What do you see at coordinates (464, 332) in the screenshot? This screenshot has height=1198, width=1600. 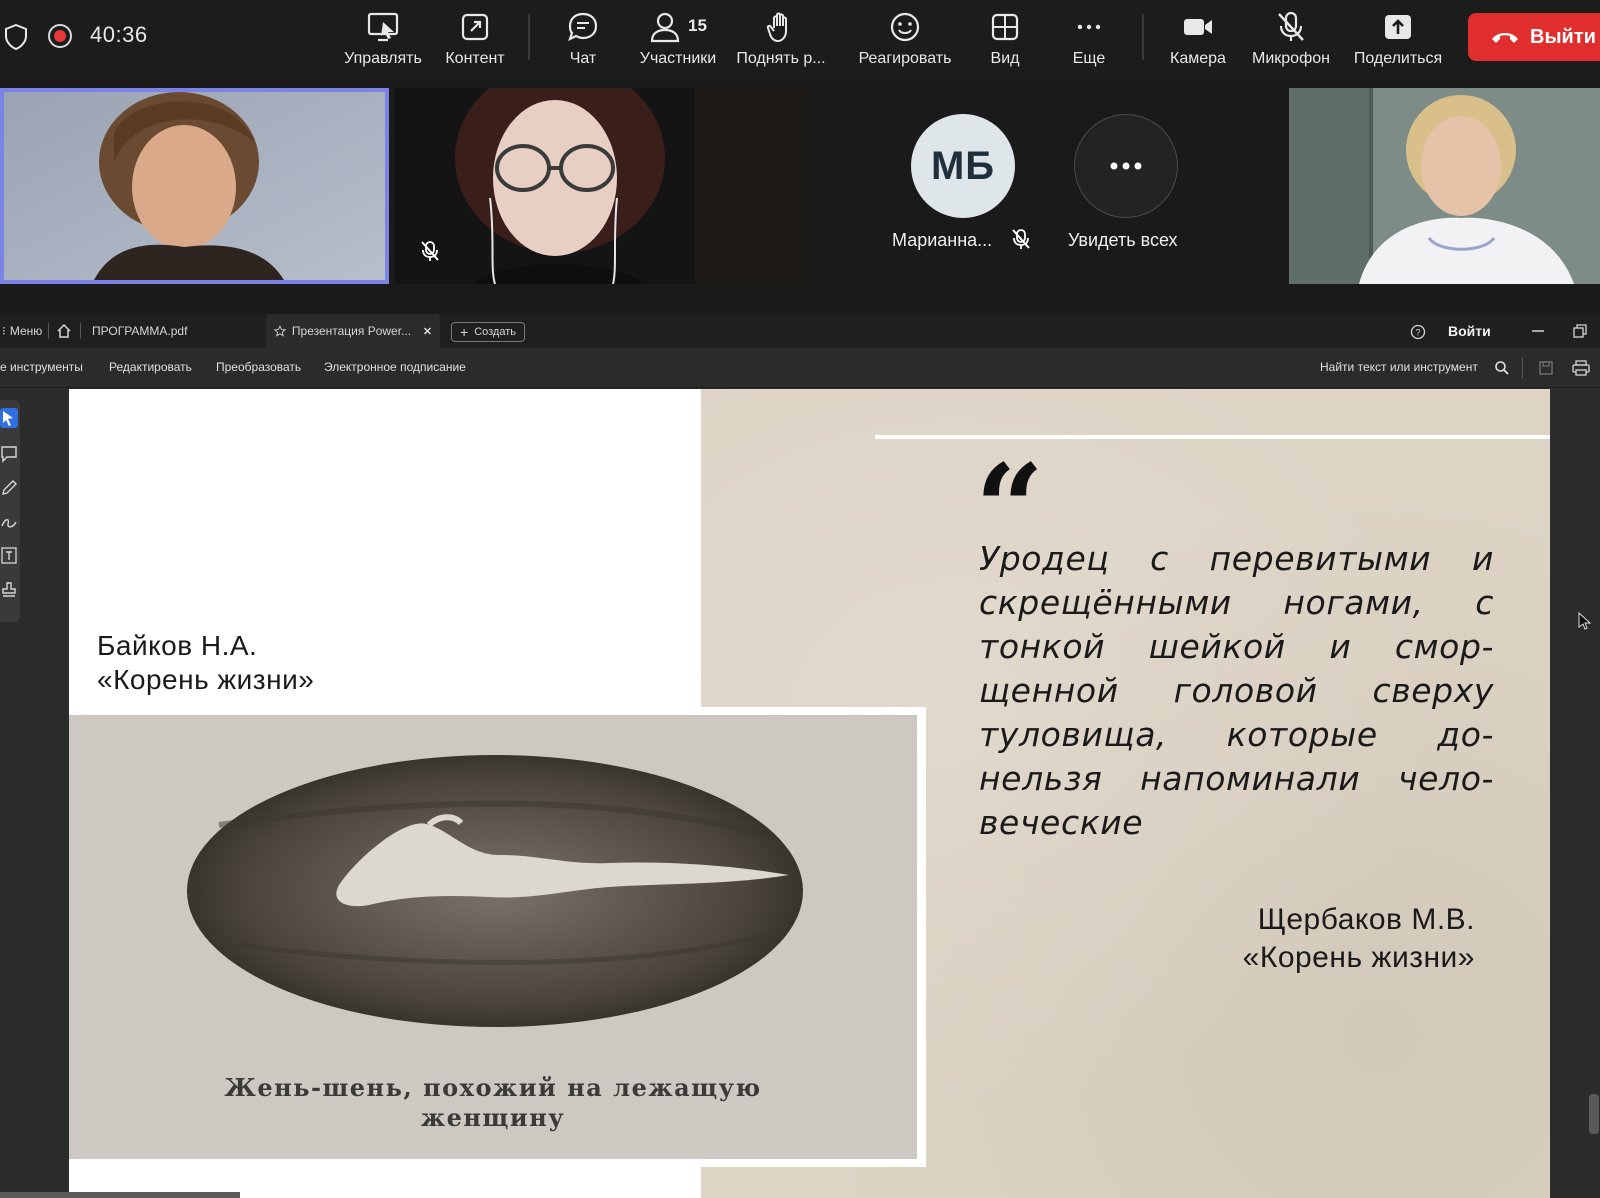 I see `plus-icon: +` at bounding box center [464, 332].